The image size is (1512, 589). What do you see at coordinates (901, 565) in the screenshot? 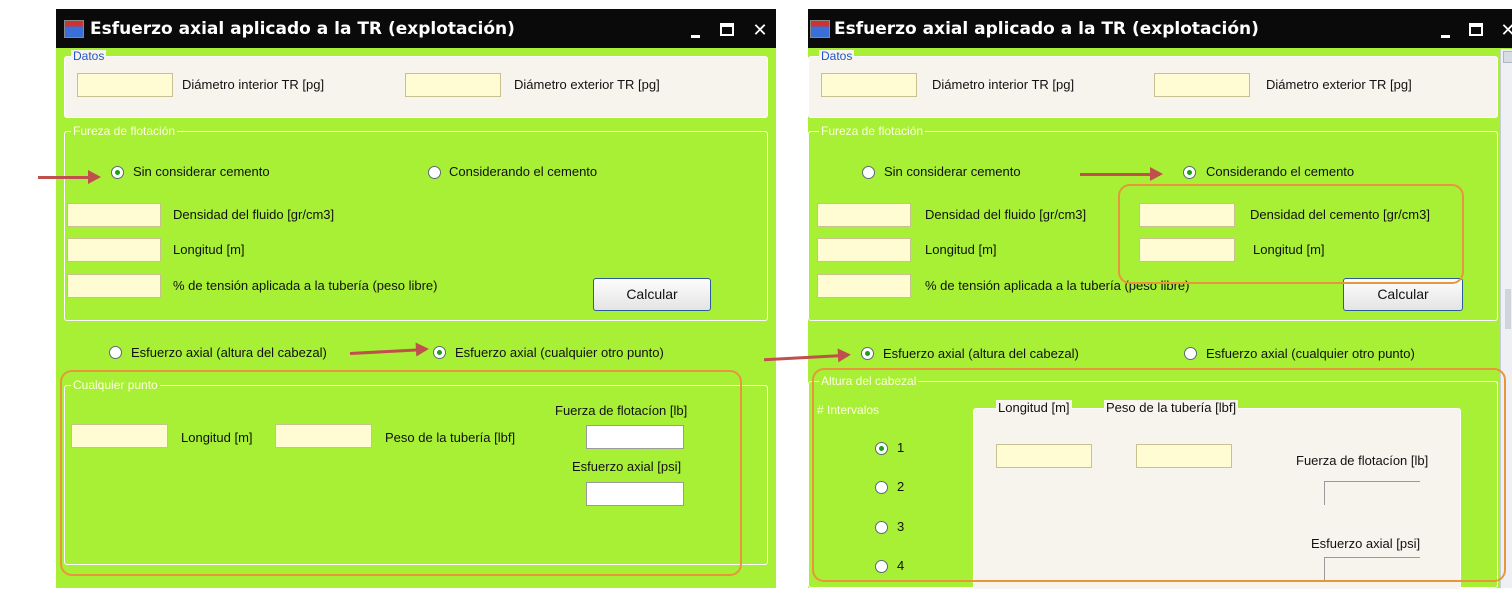
I see `intervalo-label-4: 4` at bounding box center [901, 565].